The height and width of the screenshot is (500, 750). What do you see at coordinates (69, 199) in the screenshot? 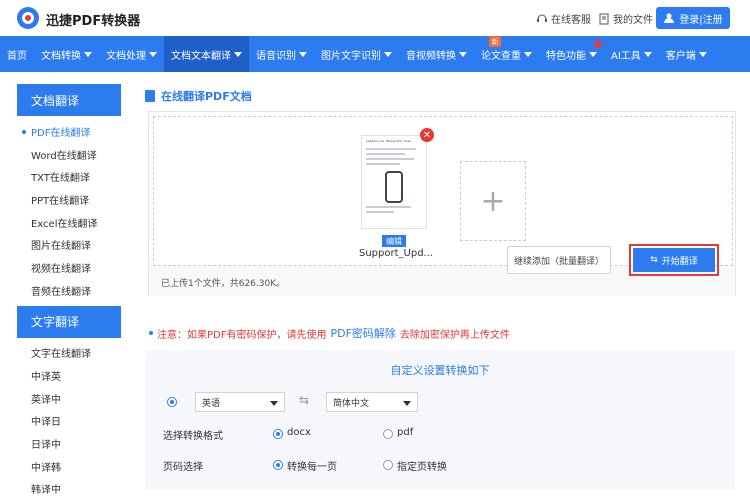
I see `sidebar-item-ppt: PPT在线翻译` at bounding box center [69, 199].